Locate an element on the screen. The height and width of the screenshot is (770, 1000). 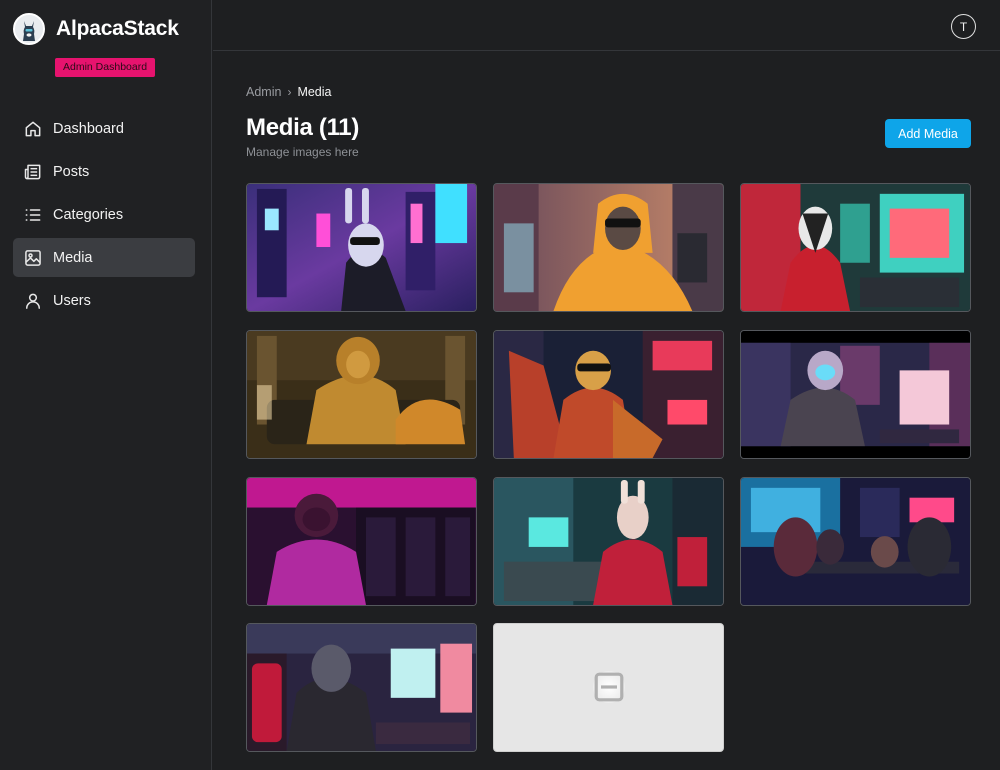
sidebar-item-categories: Categories is located at coordinates (104, 214).